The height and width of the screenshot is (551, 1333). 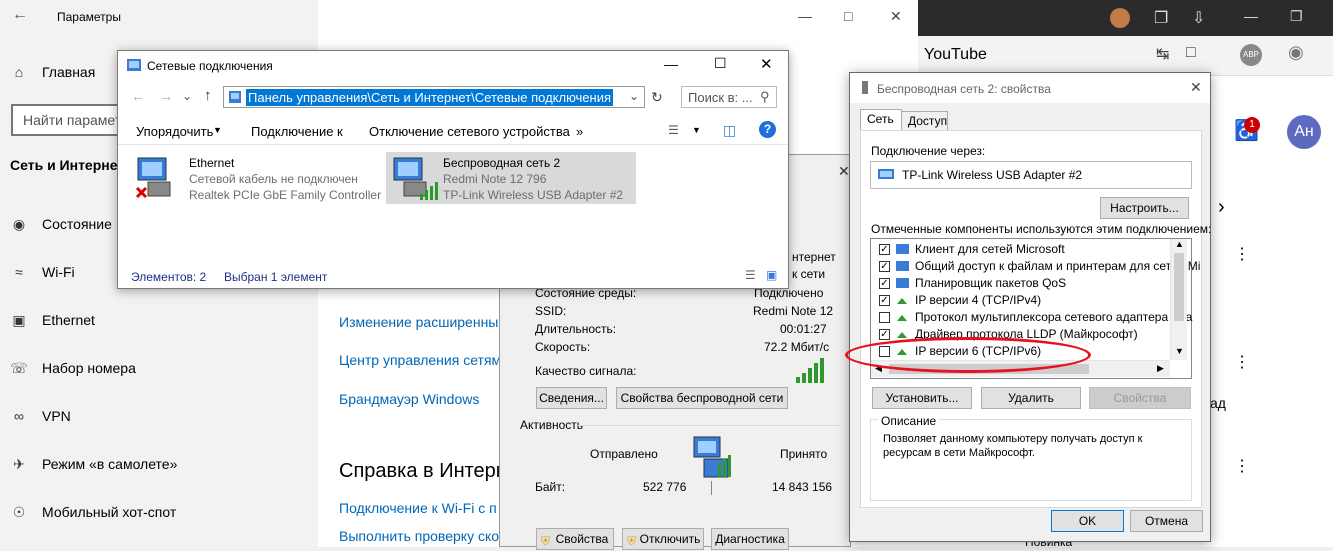 I want to click on link-firewall: Брандмауэр Windows, so click(x=409, y=399).